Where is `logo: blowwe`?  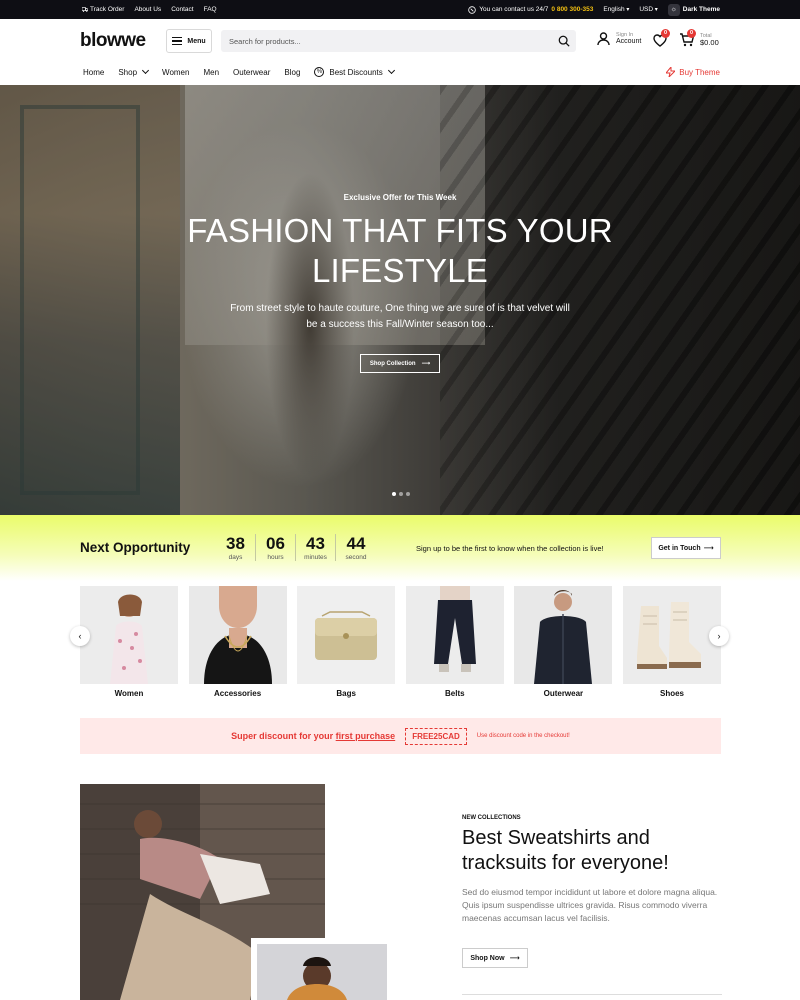 logo: blowwe is located at coordinates (113, 41).